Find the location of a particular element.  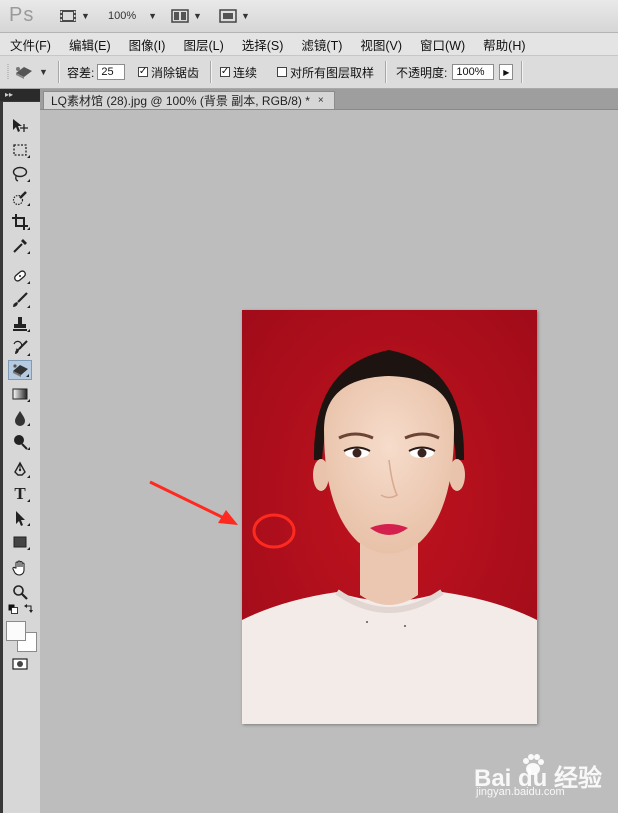

contiguous-checkbox: ✓ 连续 is located at coordinates (238, 72).